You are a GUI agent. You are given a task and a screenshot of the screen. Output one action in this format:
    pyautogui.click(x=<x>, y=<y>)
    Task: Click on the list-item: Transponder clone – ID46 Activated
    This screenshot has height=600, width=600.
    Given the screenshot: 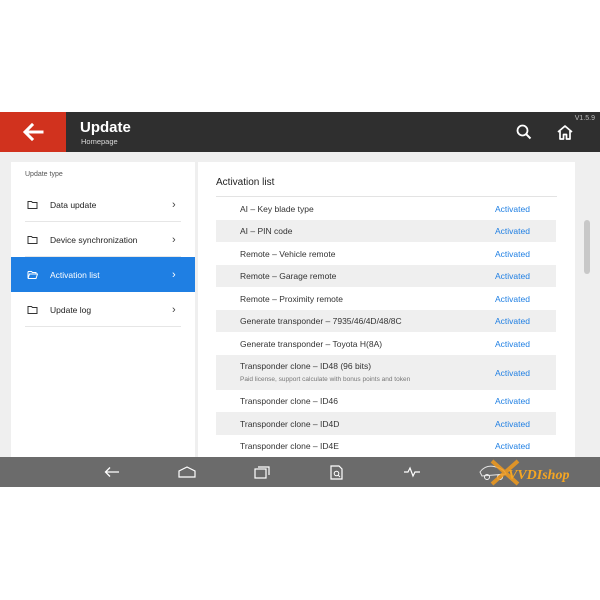 What is the action you would take?
    pyautogui.click(x=386, y=401)
    